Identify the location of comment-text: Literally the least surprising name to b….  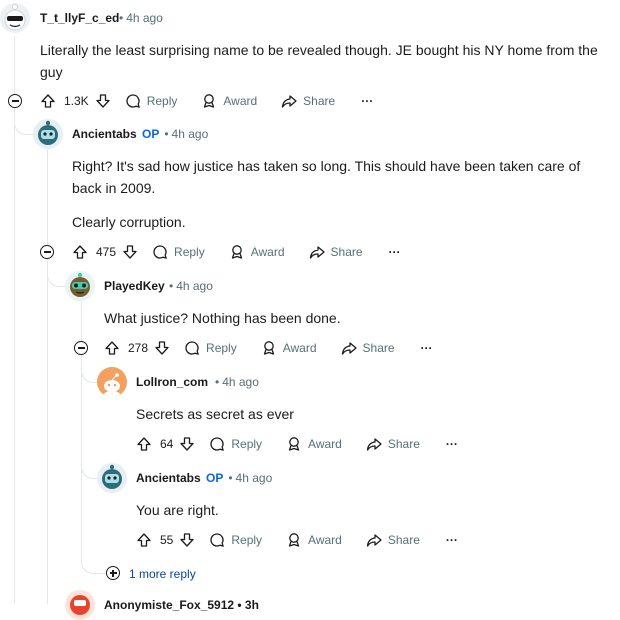
(319, 61).